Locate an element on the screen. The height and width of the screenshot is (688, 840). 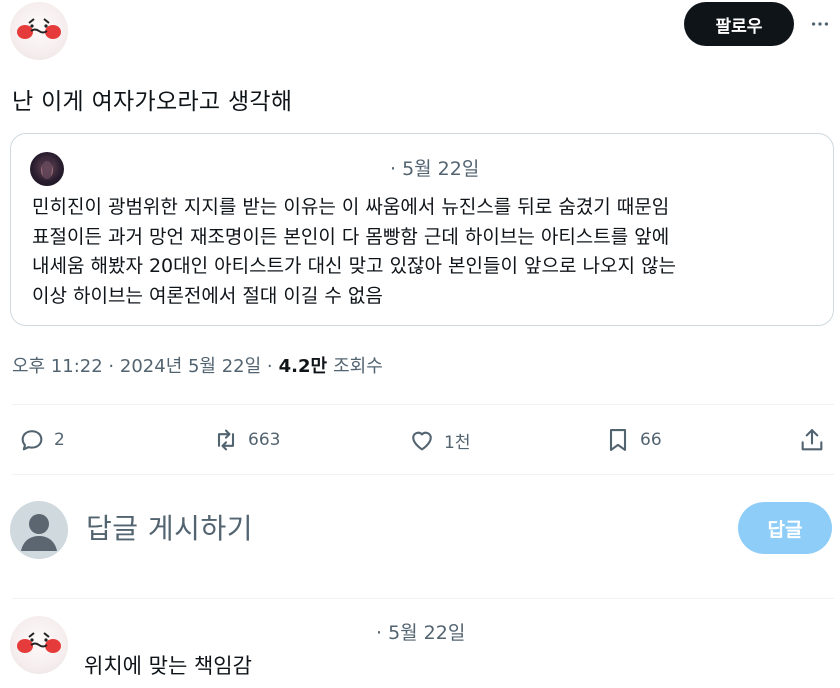
retweet-count: 663 is located at coordinates (264, 440).